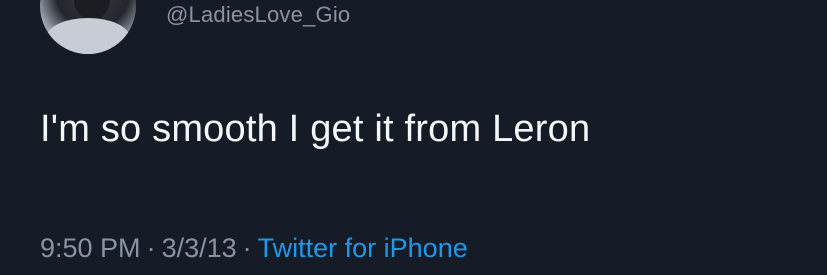 Image resolution: width=827 pixels, height=275 pixels. Describe the element at coordinates (254, 248) in the screenshot. I see `tweet-meta: 9:50 PM · 3/3/13 · Twitter for iPhone` at that location.